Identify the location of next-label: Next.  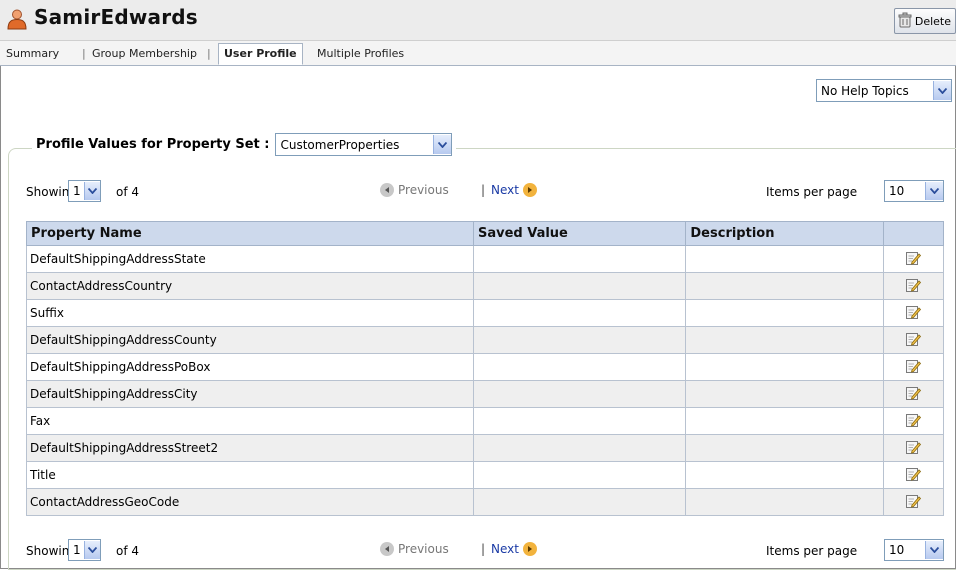
(505, 190).